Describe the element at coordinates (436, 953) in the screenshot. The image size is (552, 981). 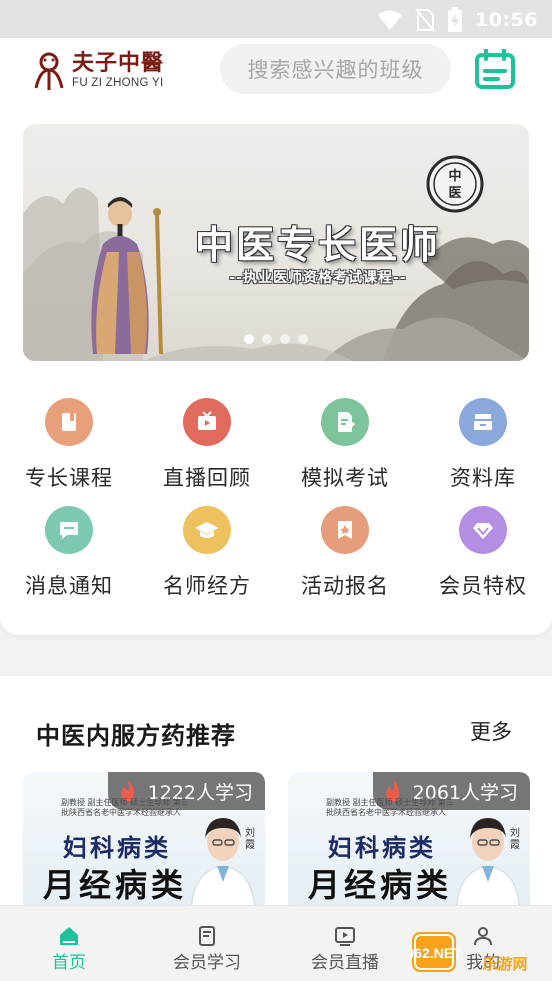
I see `watermark-brand: 962.NET` at that location.